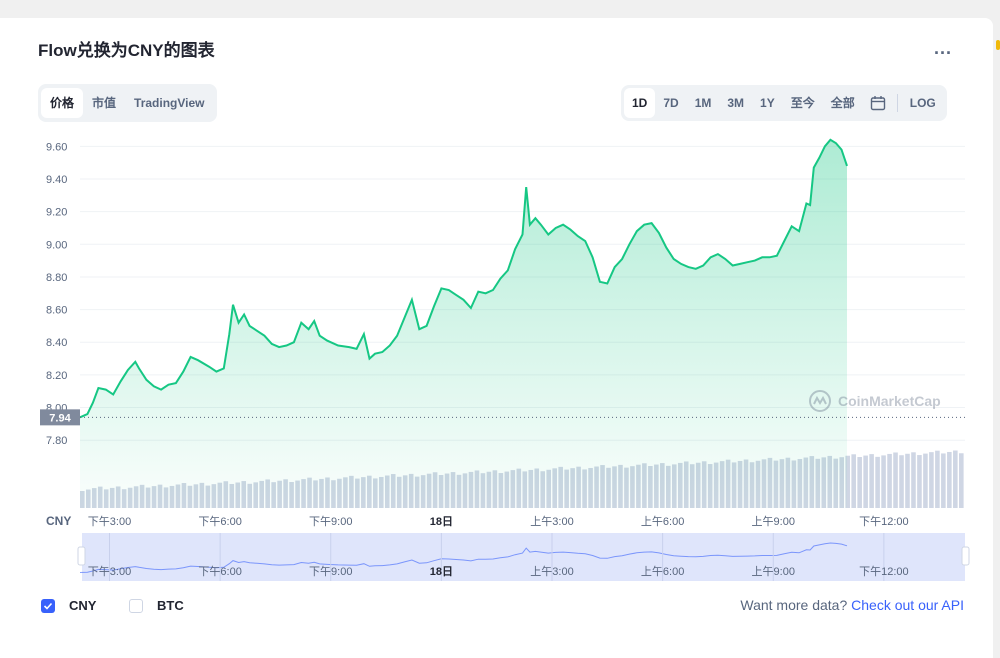 Image resolution: width=1000 pixels, height=658 pixels. Describe the element at coordinates (907, 605) in the screenshot. I see `api-link: Check out our API` at that location.